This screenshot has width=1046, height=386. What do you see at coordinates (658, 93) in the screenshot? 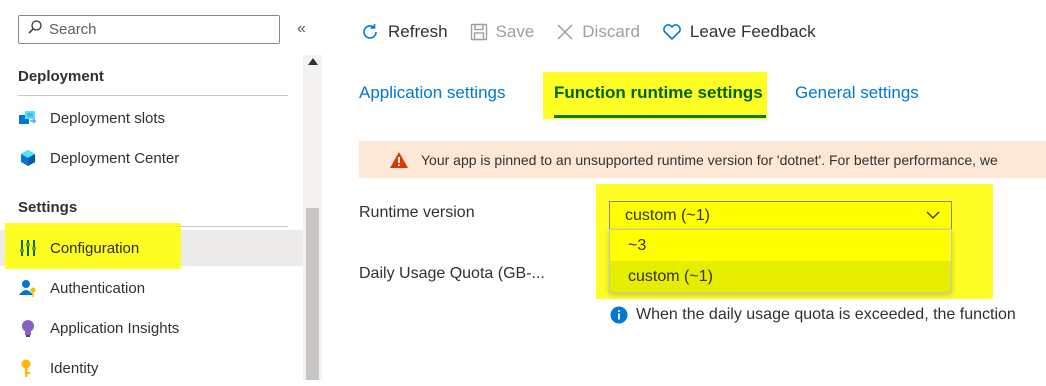
I see `tab-function-runtime-settings: Function runtime settings` at bounding box center [658, 93].